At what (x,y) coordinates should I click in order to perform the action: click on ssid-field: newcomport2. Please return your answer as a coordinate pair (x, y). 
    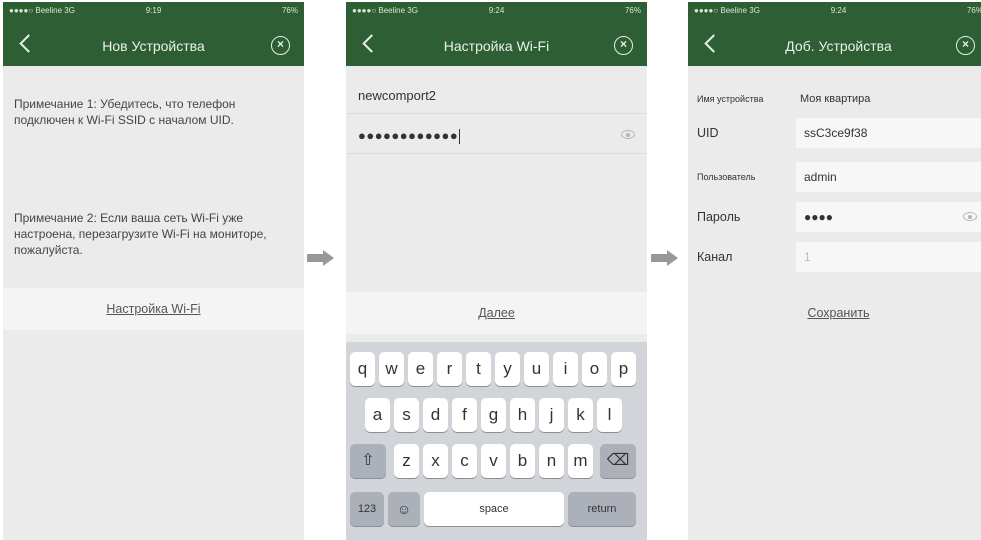
    Looking at the image, I should click on (496, 95).